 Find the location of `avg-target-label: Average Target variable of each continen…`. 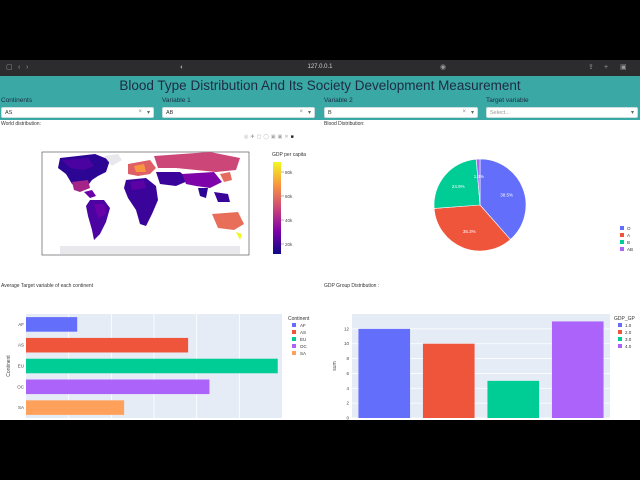

avg-target-label: Average Target variable of each continen… is located at coordinates (47, 286).